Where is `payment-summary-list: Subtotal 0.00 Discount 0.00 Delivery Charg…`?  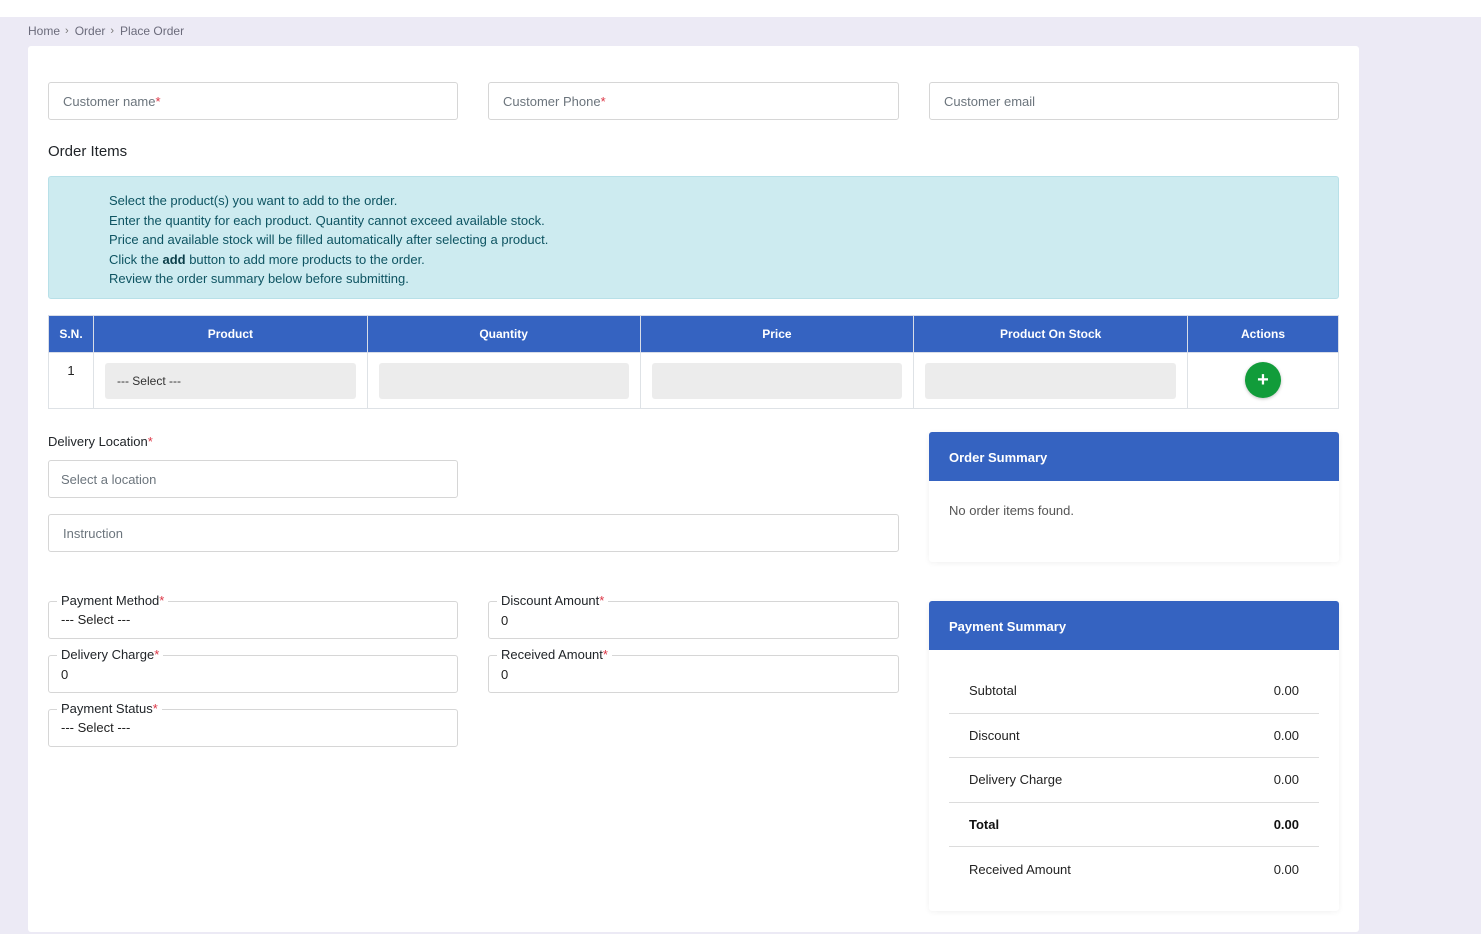
payment-summary-list: Subtotal 0.00 Discount 0.00 Delivery Charg… is located at coordinates (1134, 771).